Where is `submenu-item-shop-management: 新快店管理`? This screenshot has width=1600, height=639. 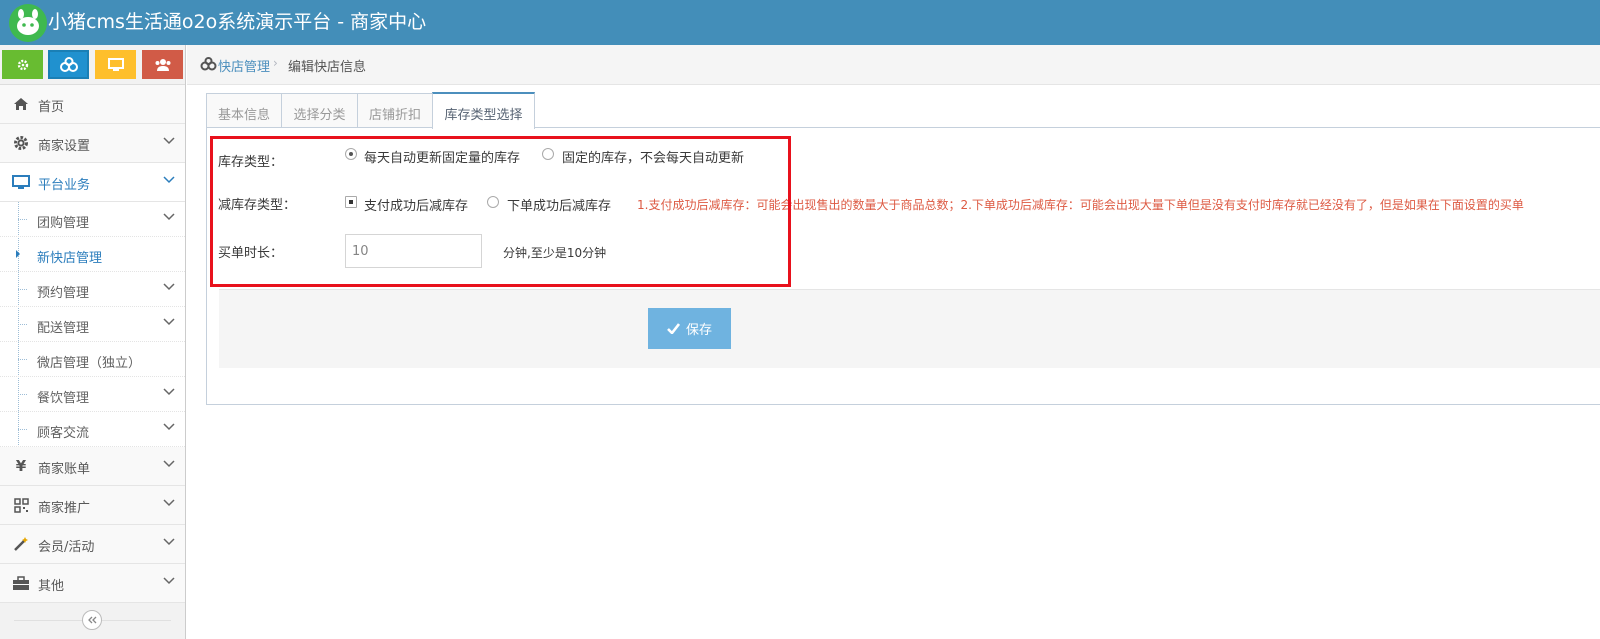 submenu-item-shop-management: 新快店管理 is located at coordinates (92, 254).